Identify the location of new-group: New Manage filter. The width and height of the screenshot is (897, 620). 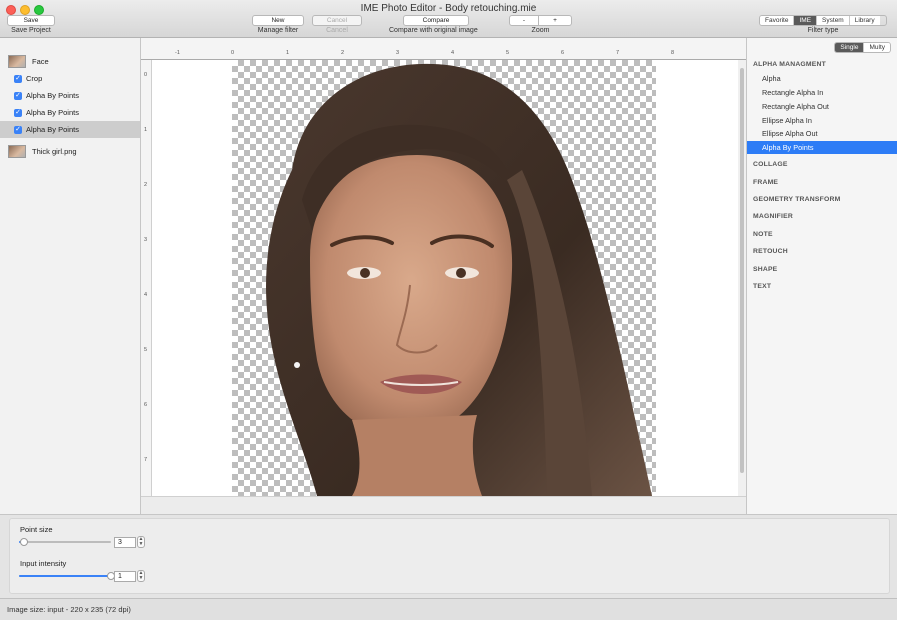
(278, 24).